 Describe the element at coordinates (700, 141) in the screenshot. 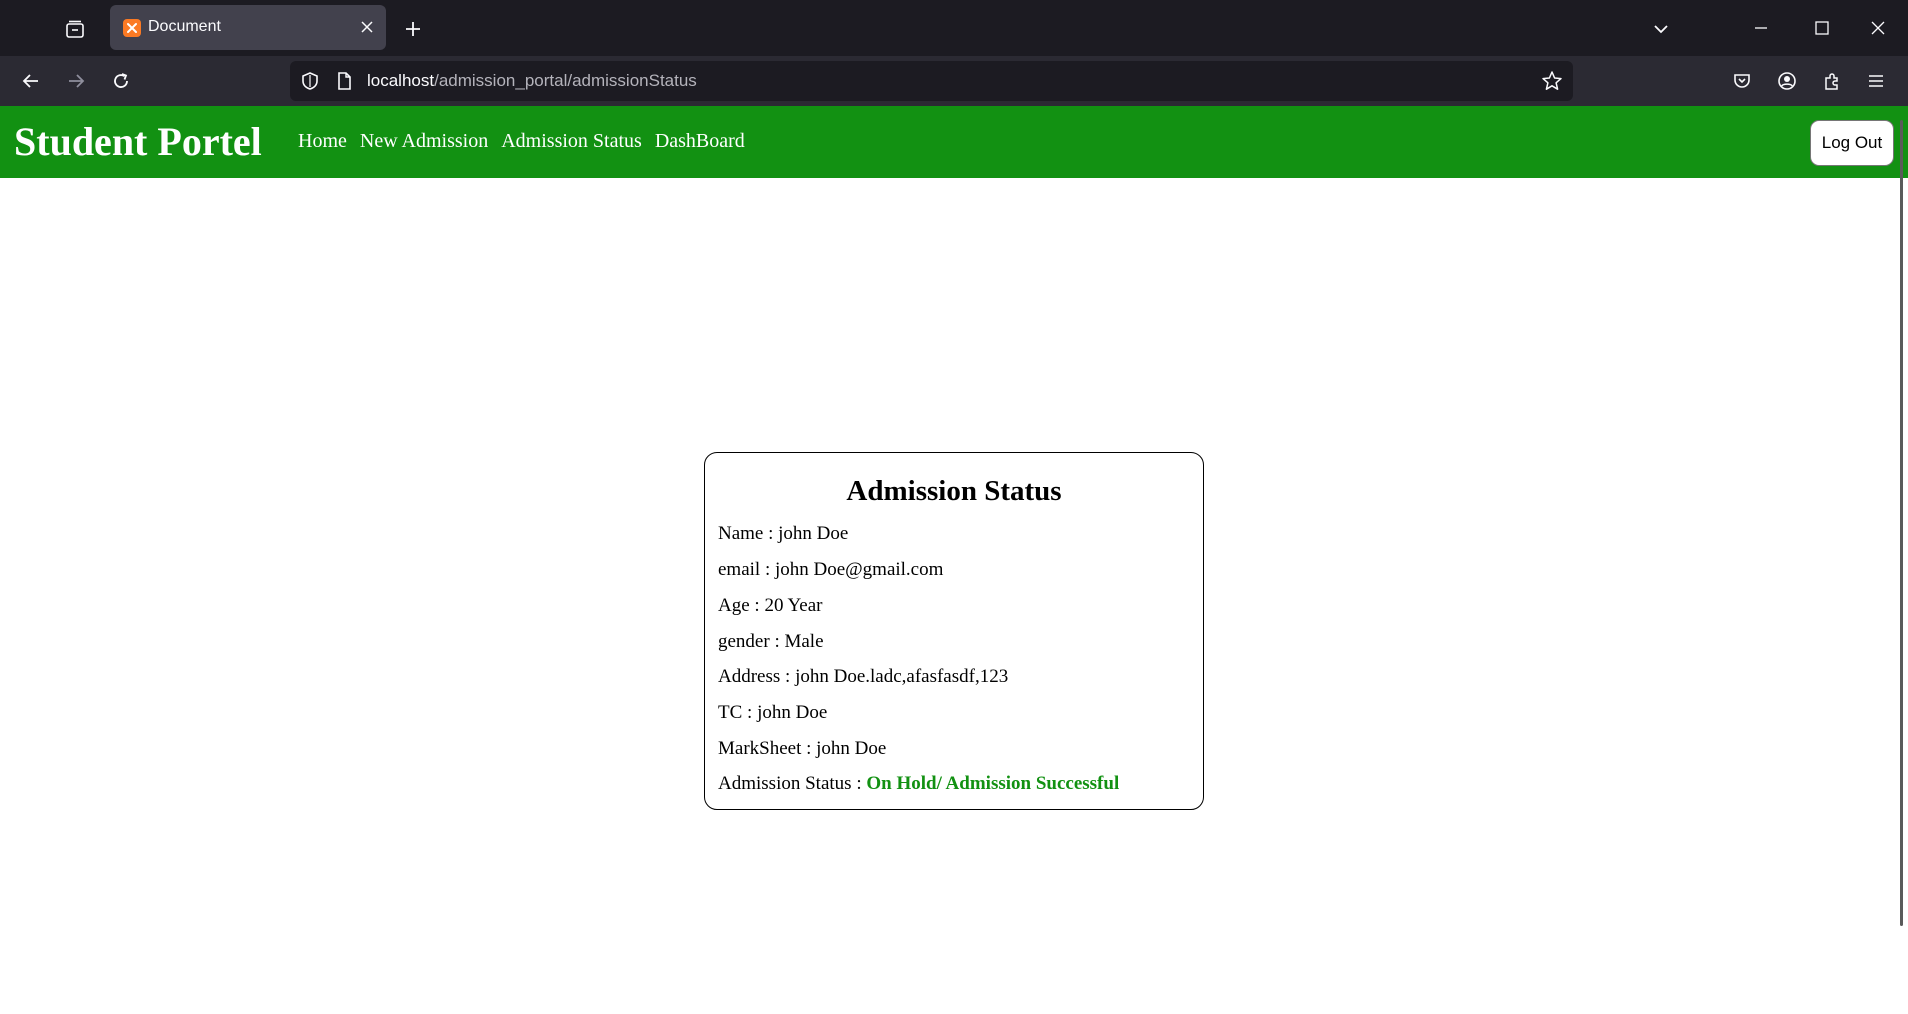

I see `menu-dashboard-link: DashBoard` at that location.